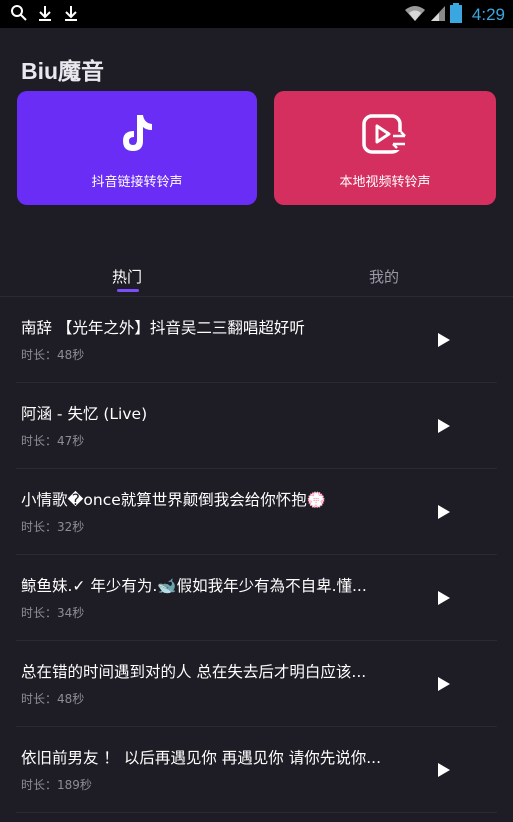  I want to click on list-item: 鲸鱼妹.✓ 年少有为.🐋假如我年少有為不自卑.懂... 时长：34秒, so click(256, 598).